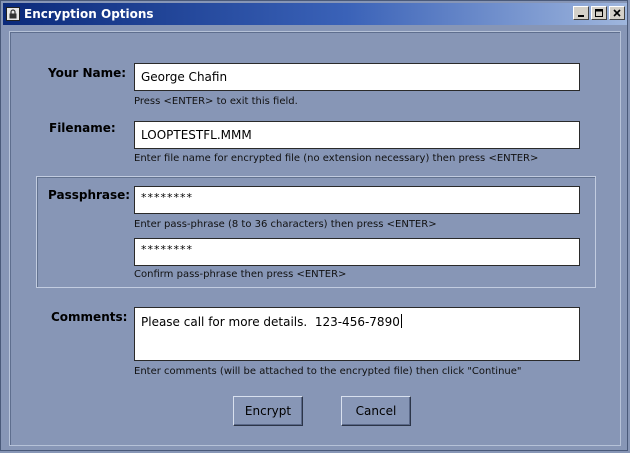 The width and height of the screenshot is (630, 453). Describe the element at coordinates (216, 101) in the screenshot. I see `your-name-hint: Press <ENTER> to exit this field.` at that location.